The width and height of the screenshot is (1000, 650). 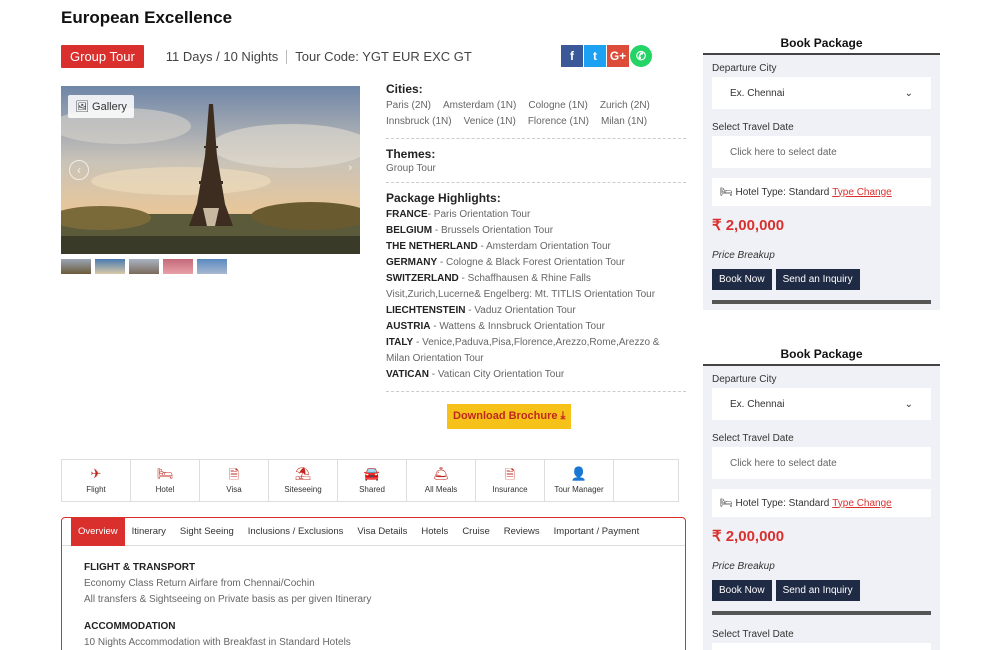 I want to click on highlight-country: FRANCE, so click(x=407, y=214).